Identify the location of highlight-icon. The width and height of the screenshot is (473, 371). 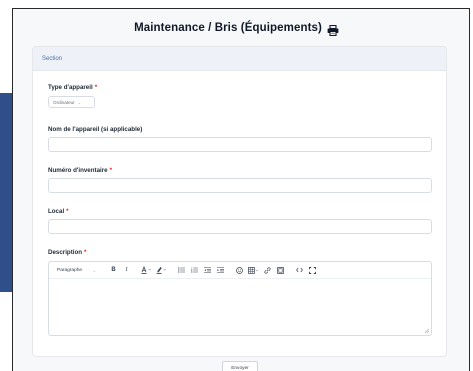
(161, 270).